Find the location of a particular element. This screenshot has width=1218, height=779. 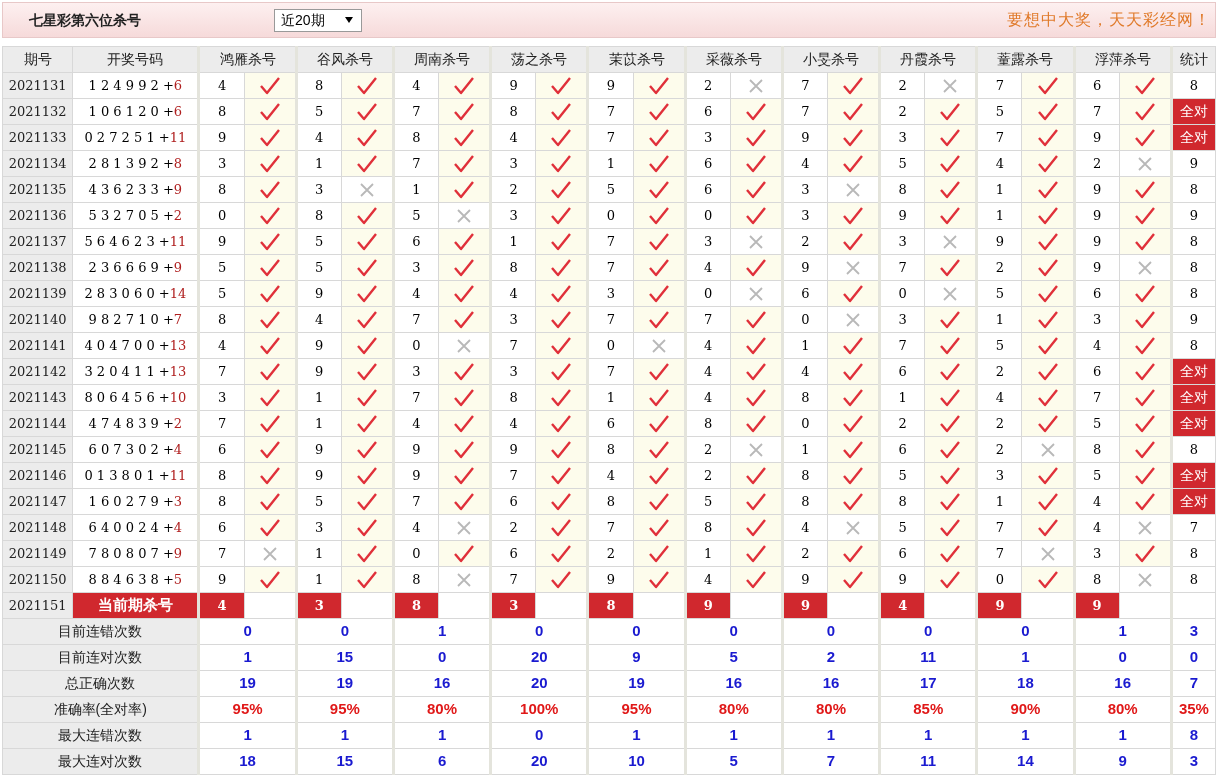

stat-value: 7 is located at coordinates (1193, 683).